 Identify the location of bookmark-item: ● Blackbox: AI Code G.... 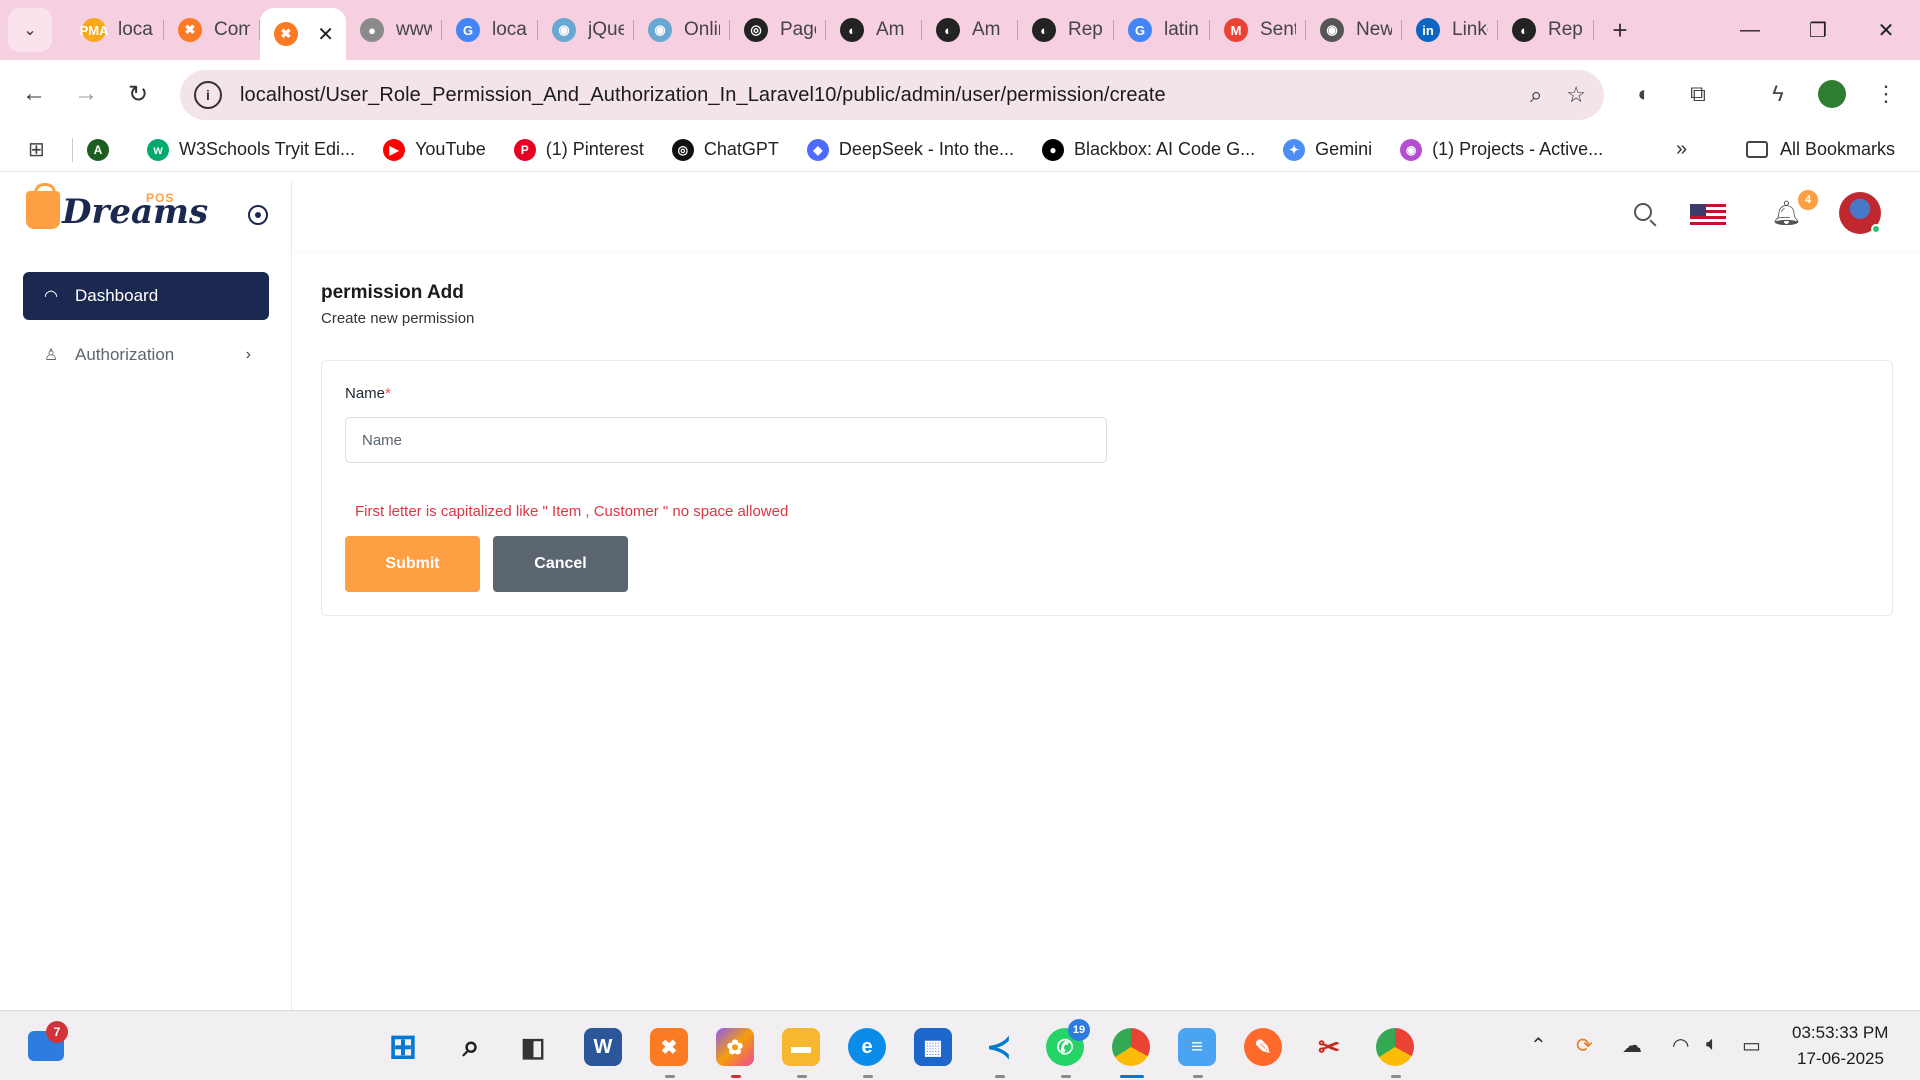
(1148, 149).